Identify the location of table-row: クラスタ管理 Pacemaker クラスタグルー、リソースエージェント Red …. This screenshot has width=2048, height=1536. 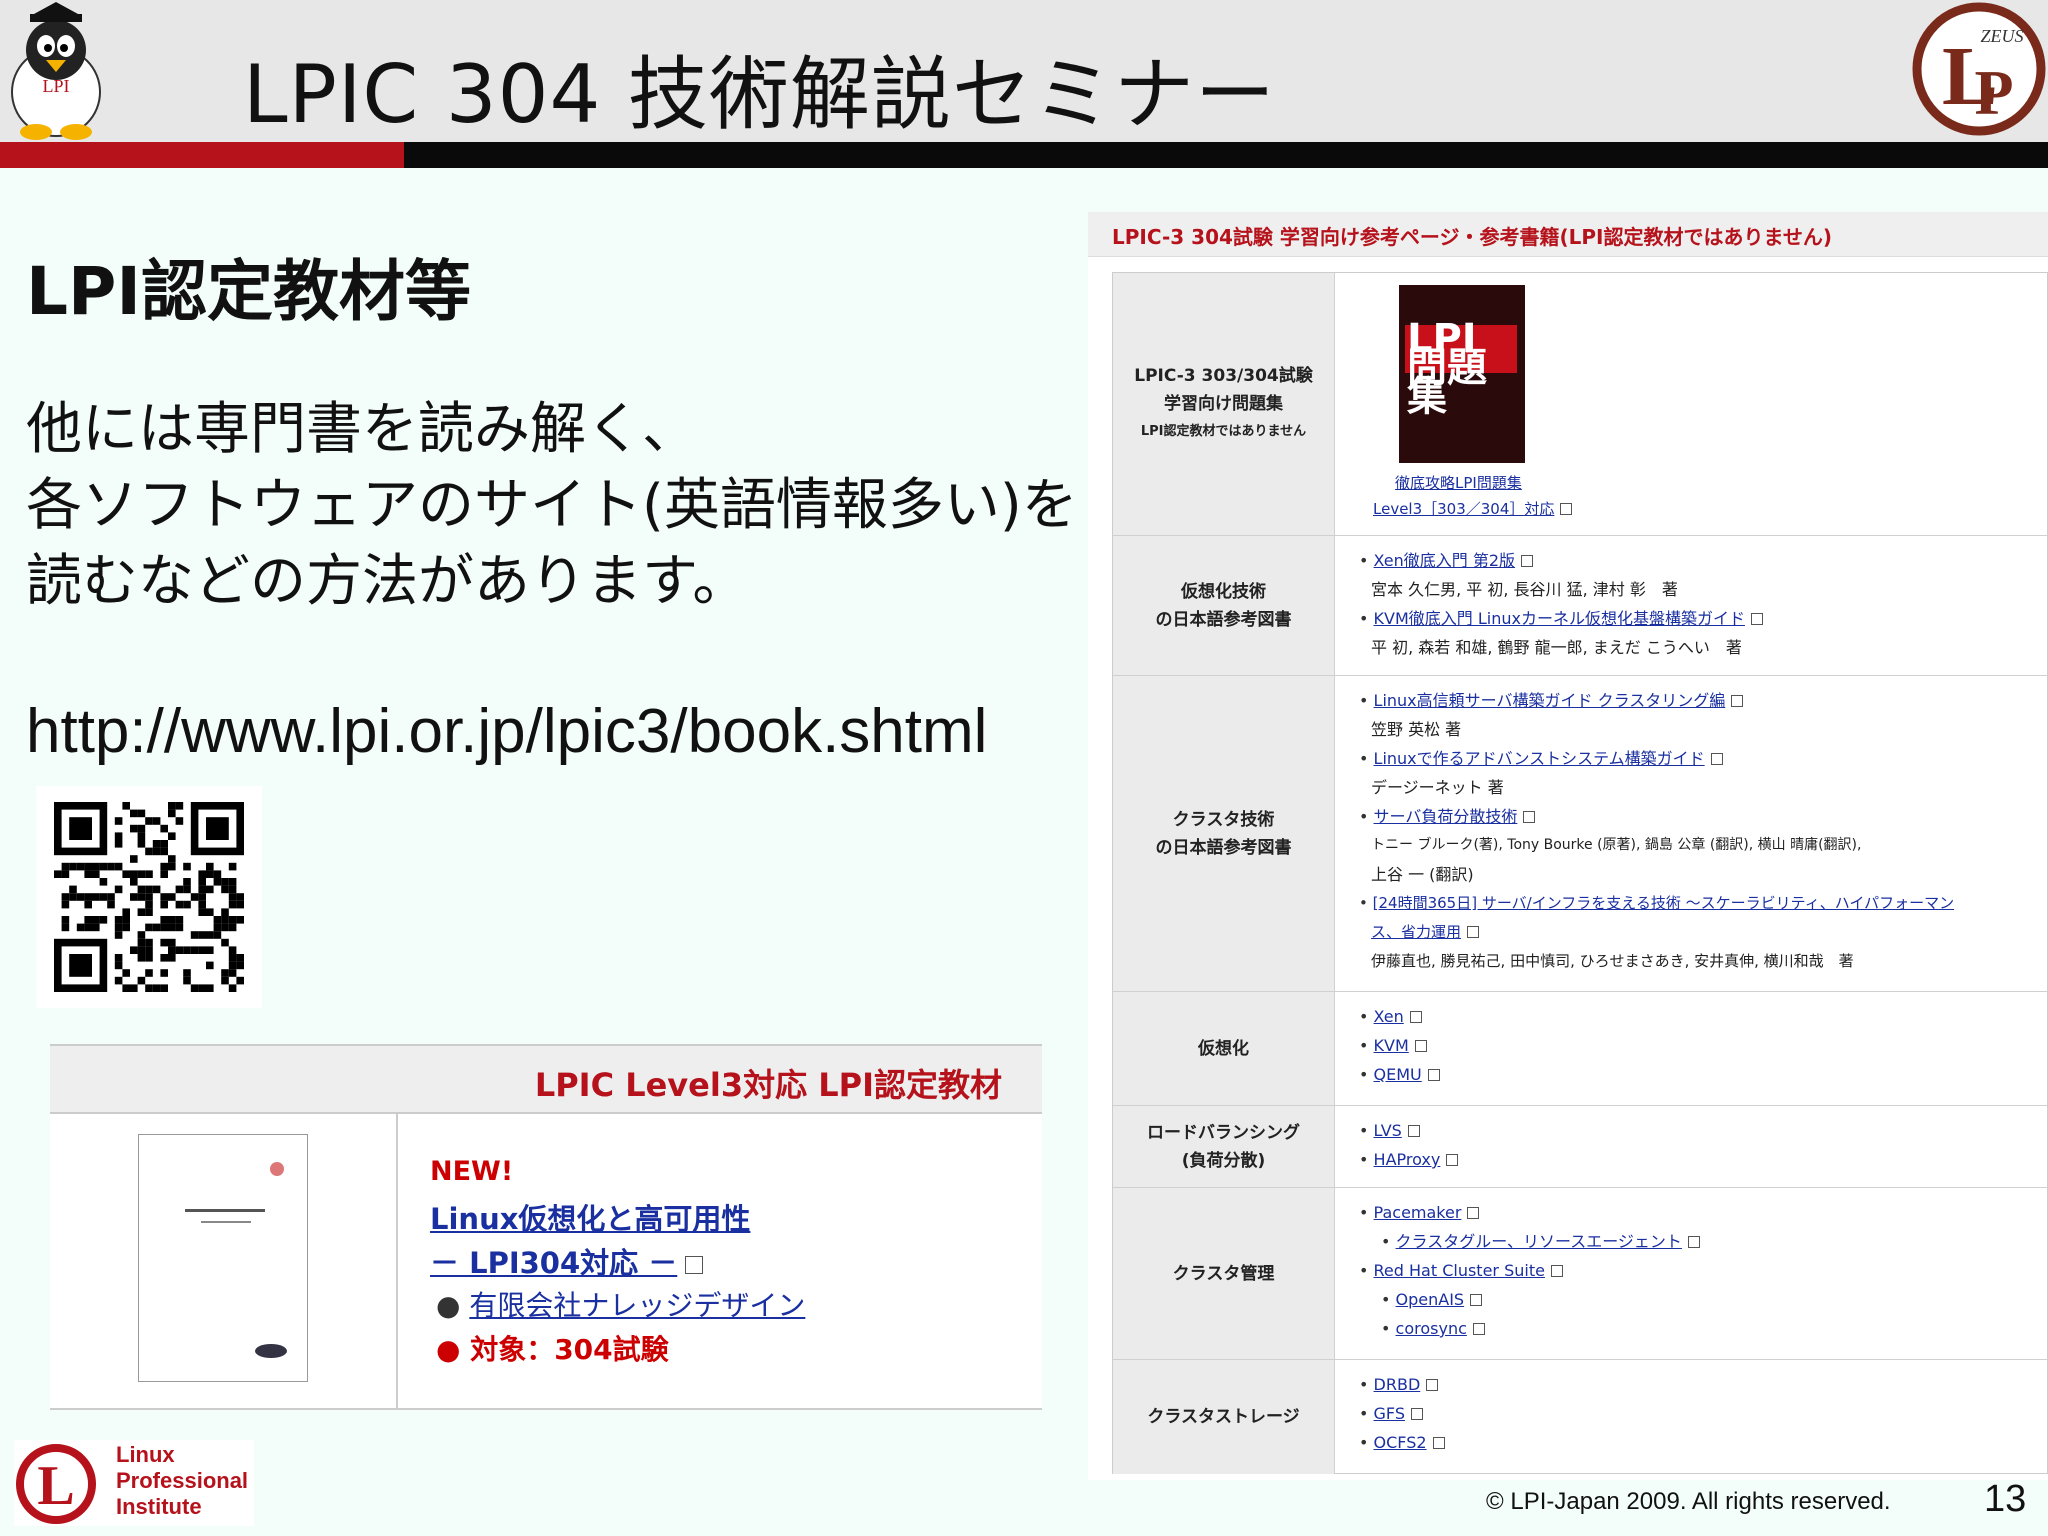
(1580, 1273).